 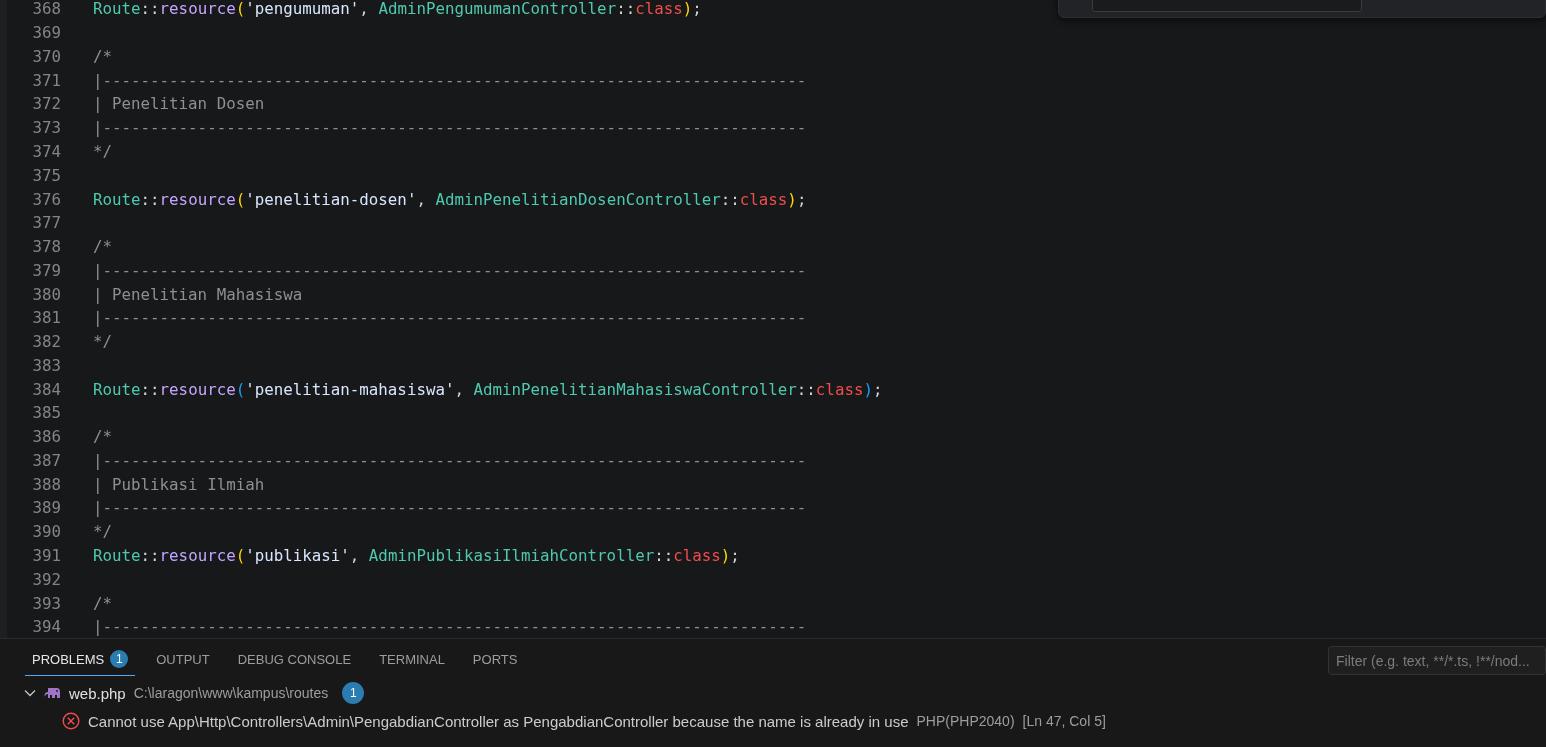 What do you see at coordinates (46, 151) in the screenshot?
I see `line-number: 374` at bounding box center [46, 151].